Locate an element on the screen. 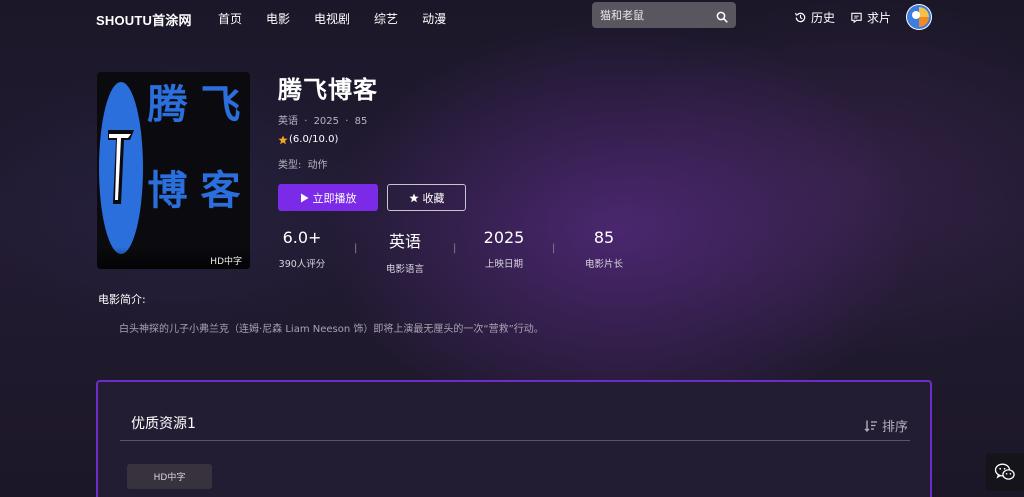  stat-label: 电影语言 is located at coordinates (404, 269).